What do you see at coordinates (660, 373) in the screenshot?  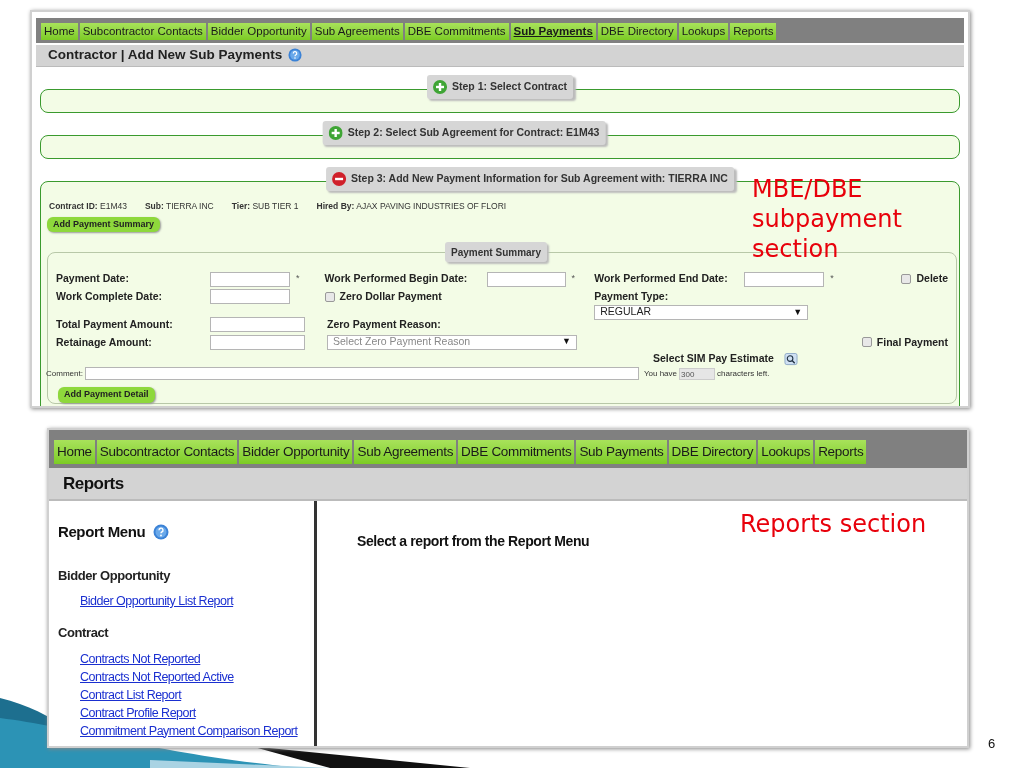 I see `counter-text: You have` at bounding box center [660, 373].